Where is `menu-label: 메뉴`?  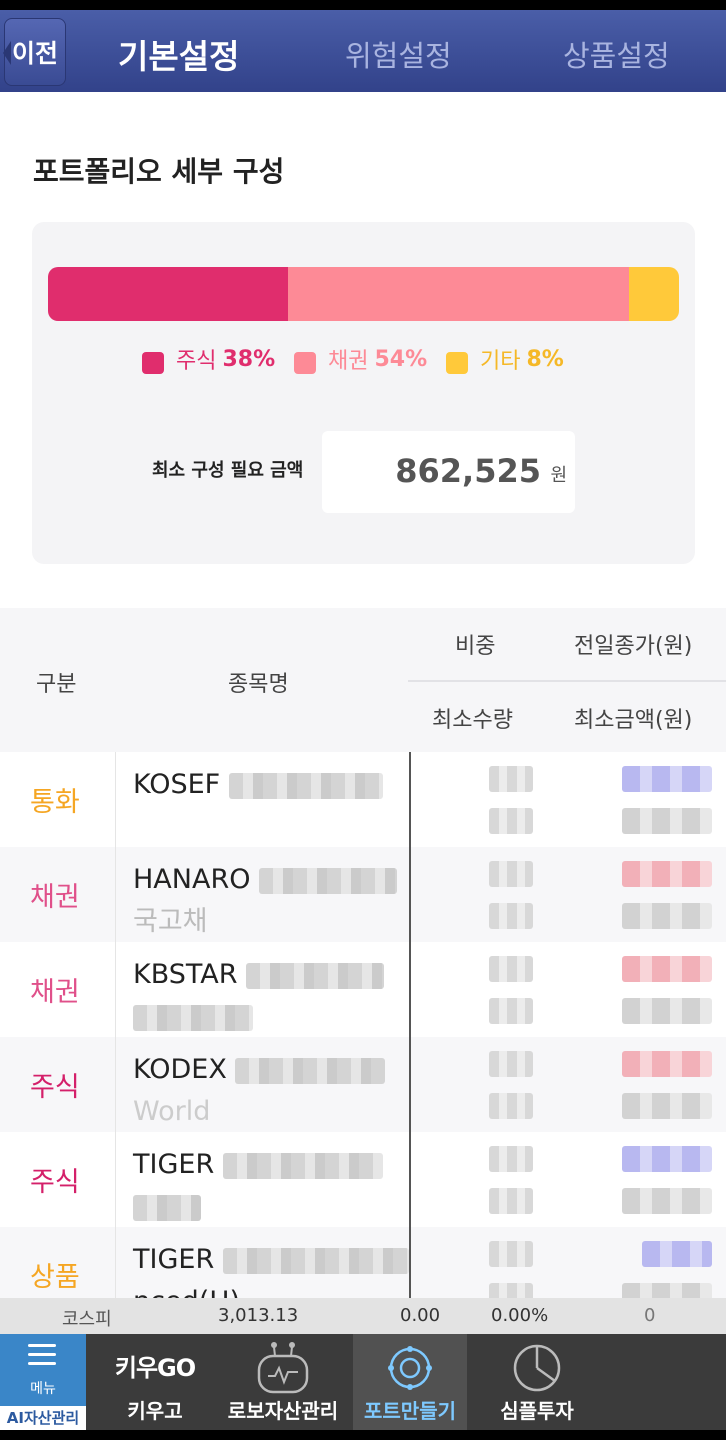
menu-label: 메뉴 is located at coordinates (43, 1389).